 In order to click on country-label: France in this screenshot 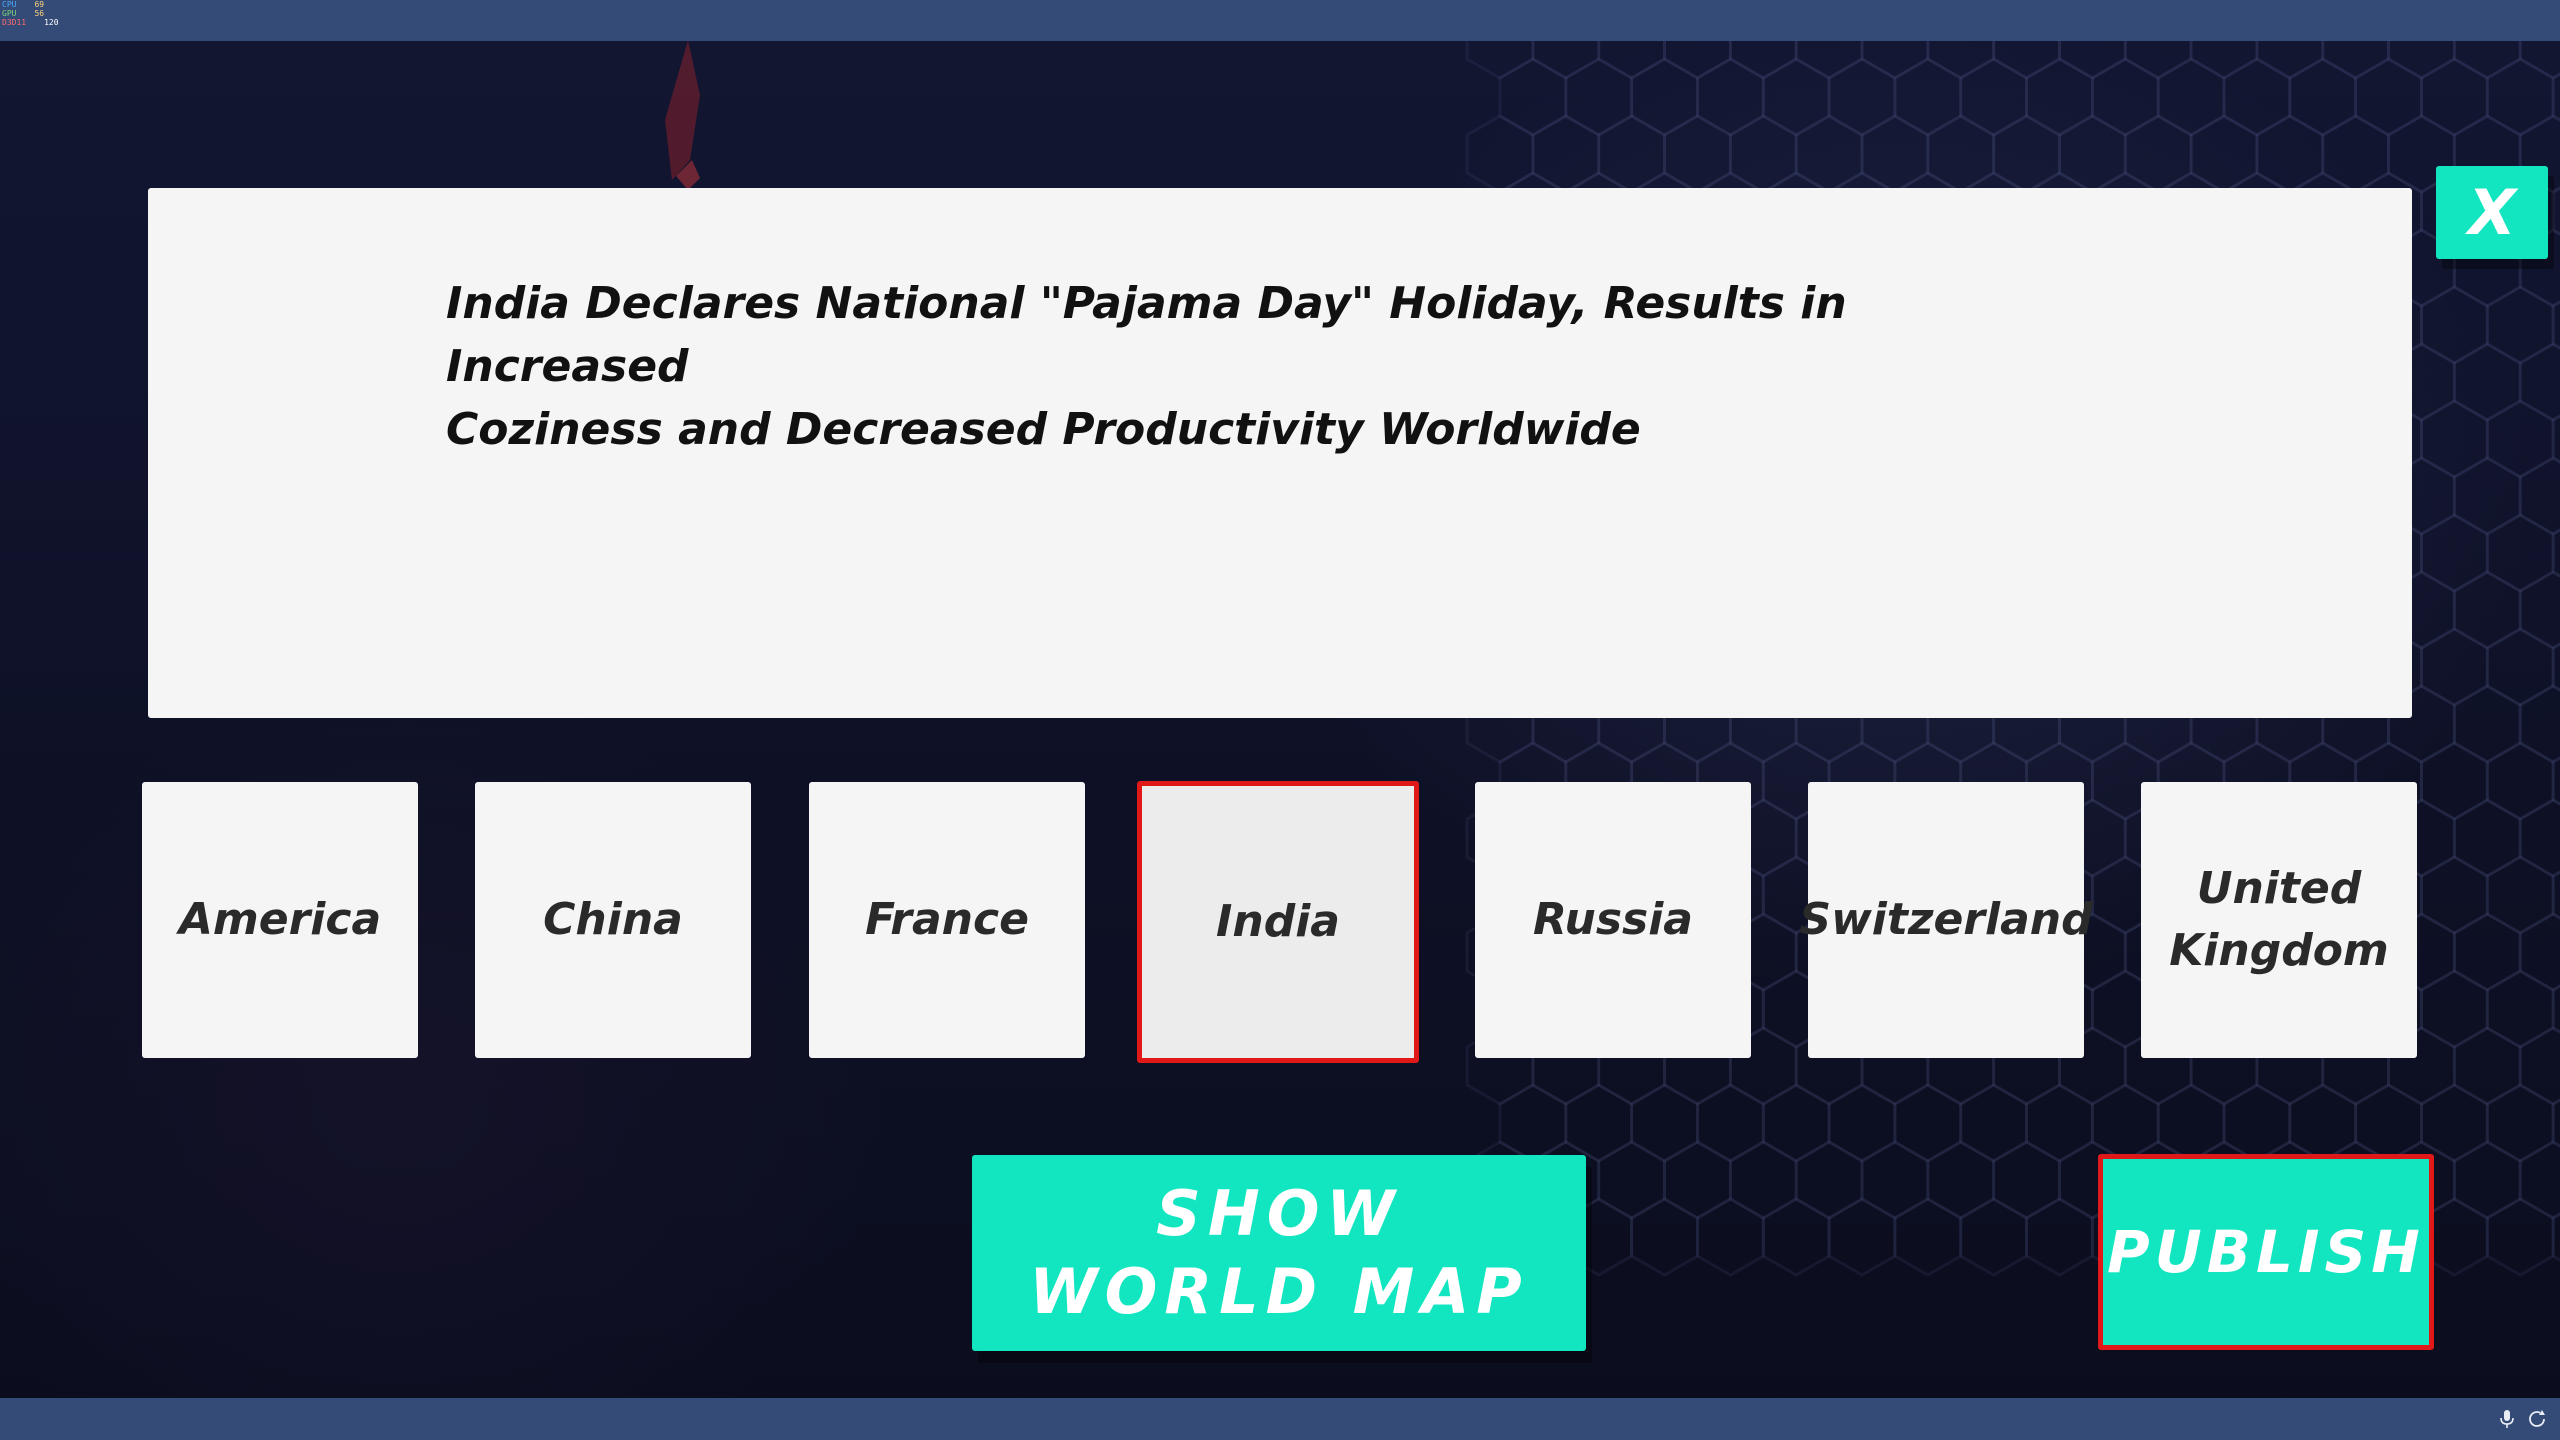, I will do `click(947, 919)`.